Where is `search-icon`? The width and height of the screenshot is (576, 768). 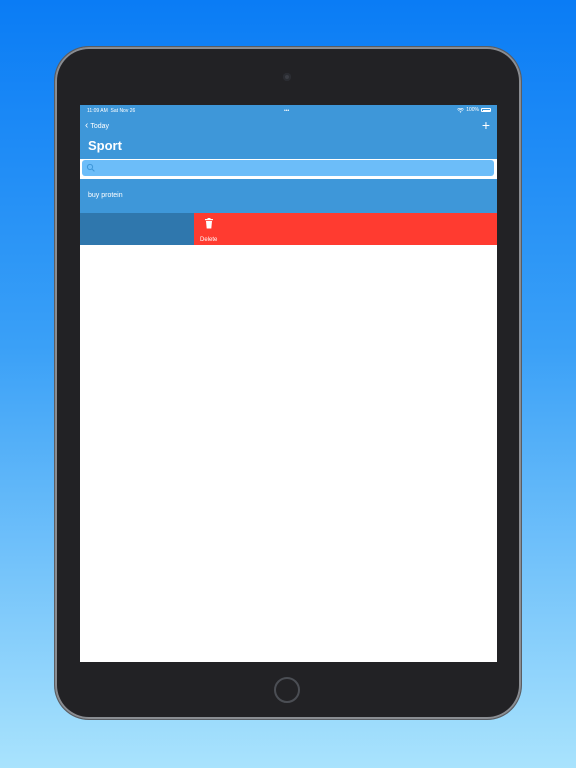
search-icon is located at coordinates (90, 167).